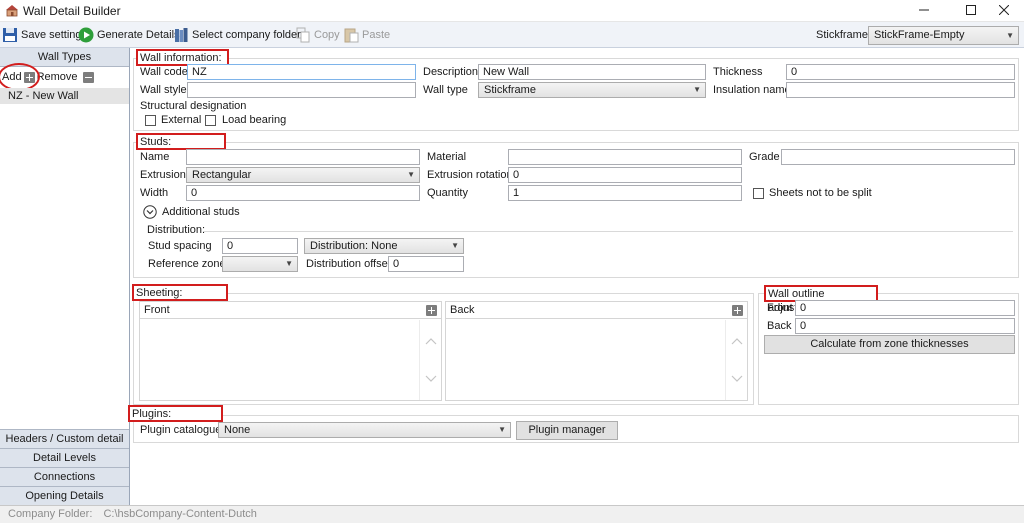 This screenshot has width=1024, height=523. Describe the element at coordinates (971, 10) in the screenshot. I see `maximize-icon` at that location.